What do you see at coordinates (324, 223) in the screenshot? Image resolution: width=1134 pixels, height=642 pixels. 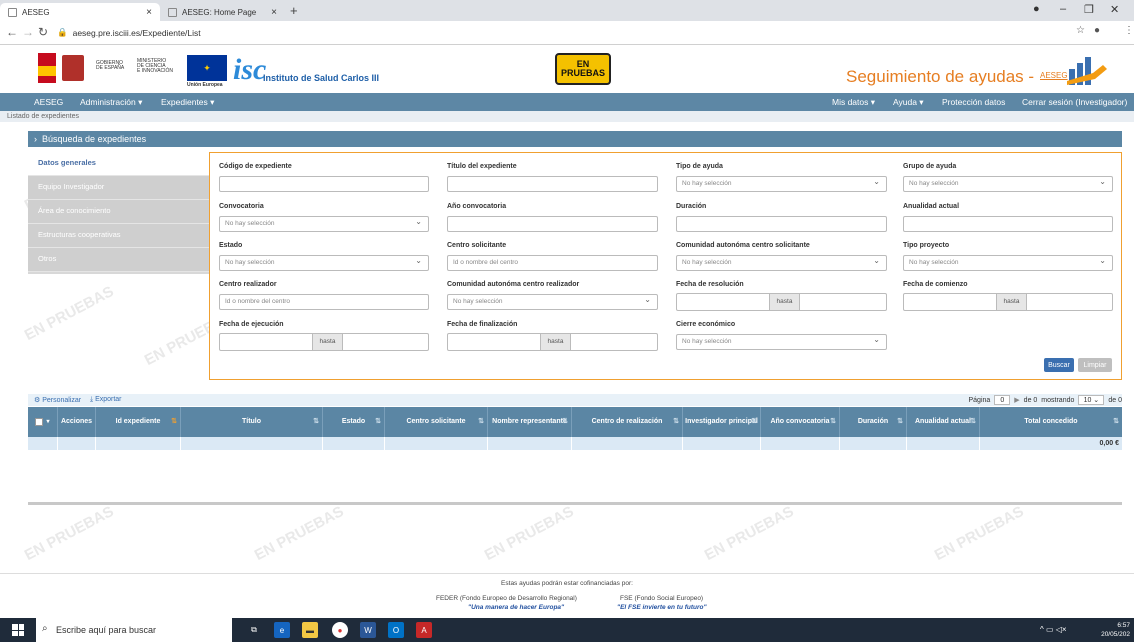 I see `convocatoria-select: No hay selección` at bounding box center [324, 223].